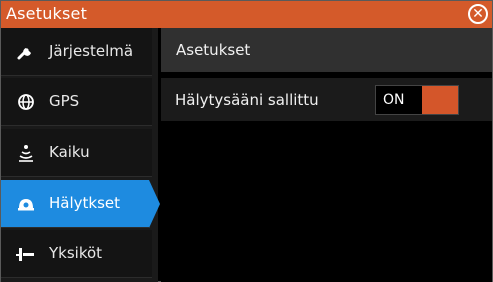 Image resolution: width=493 pixels, height=282 pixels. Describe the element at coordinates (26, 102) in the screenshot. I see `globe-icon` at that location.